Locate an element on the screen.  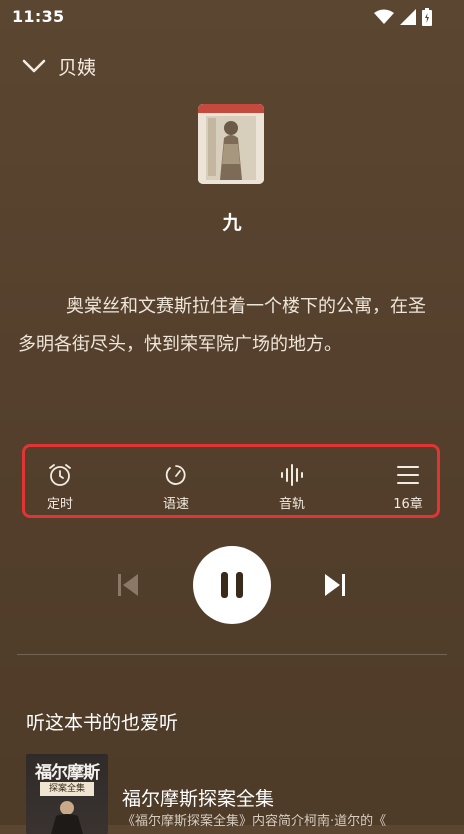
book-cover-illustration is located at coordinates (231, 144).